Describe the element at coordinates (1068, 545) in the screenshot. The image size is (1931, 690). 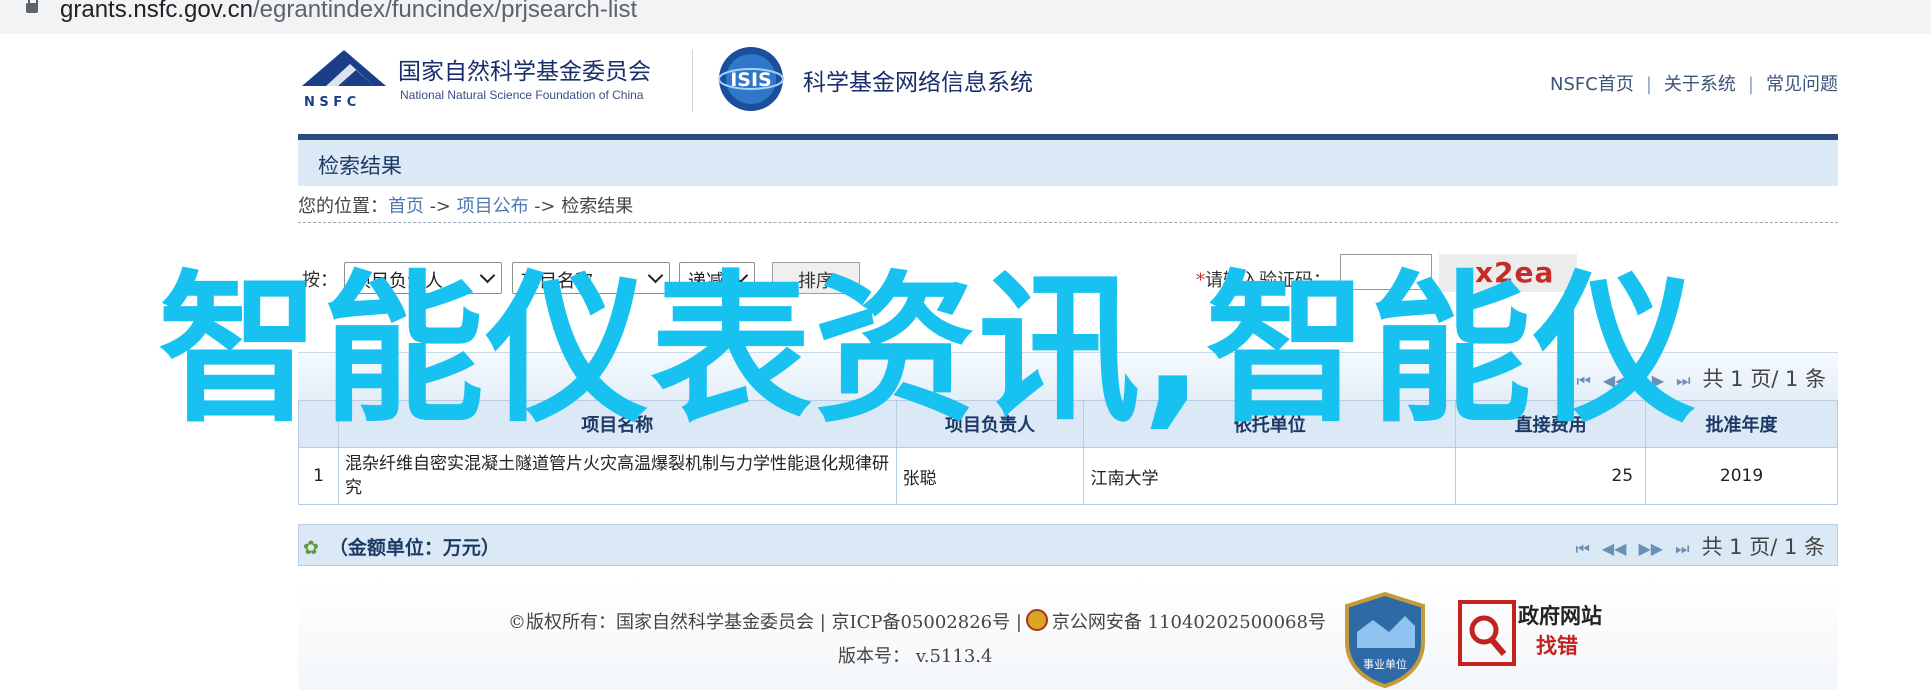
I see `pager-bar-bottom: ✿ （金额单位：万元） ⏮ ◀◀ ▶▶ ⏭ 共 1 页/ 1 条` at that location.